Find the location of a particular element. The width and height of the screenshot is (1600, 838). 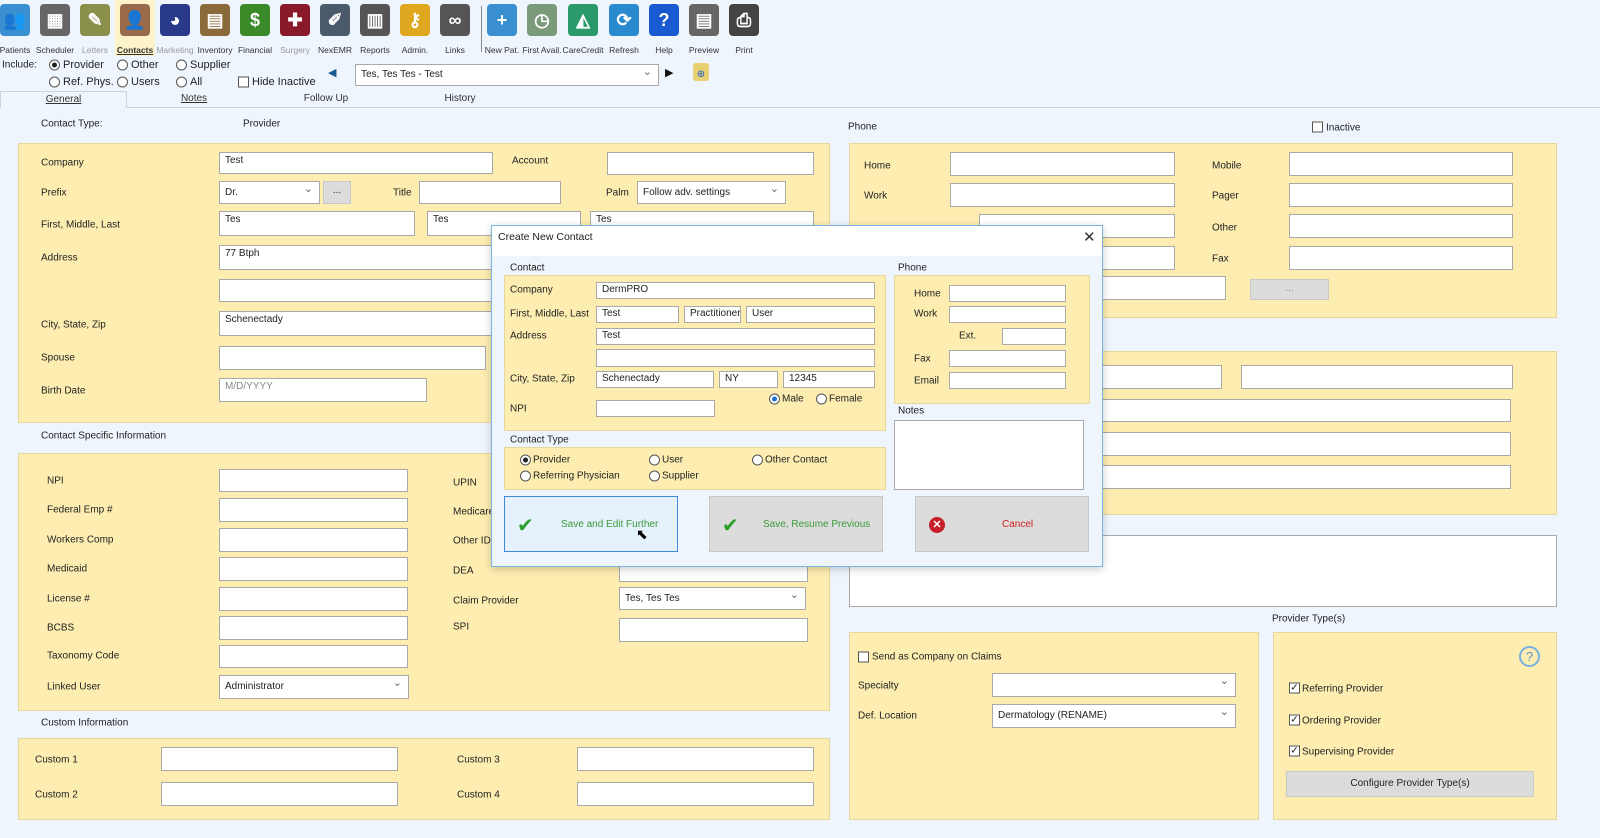

referring-provider-checkbox: ✓ is located at coordinates (1294, 688).